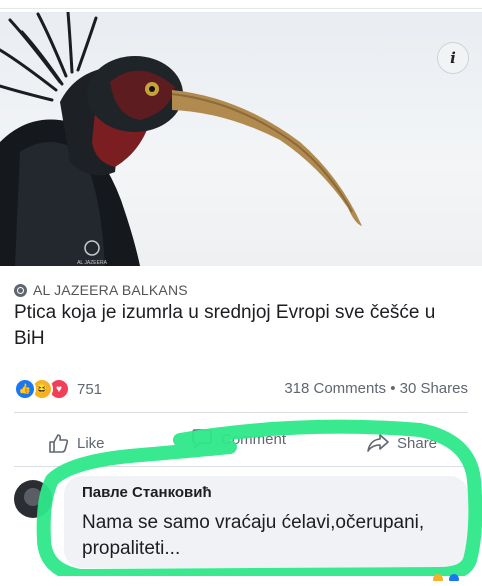  What do you see at coordinates (76, 443) in the screenshot?
I see `like-button: Like` at bounding box center [76, 443].